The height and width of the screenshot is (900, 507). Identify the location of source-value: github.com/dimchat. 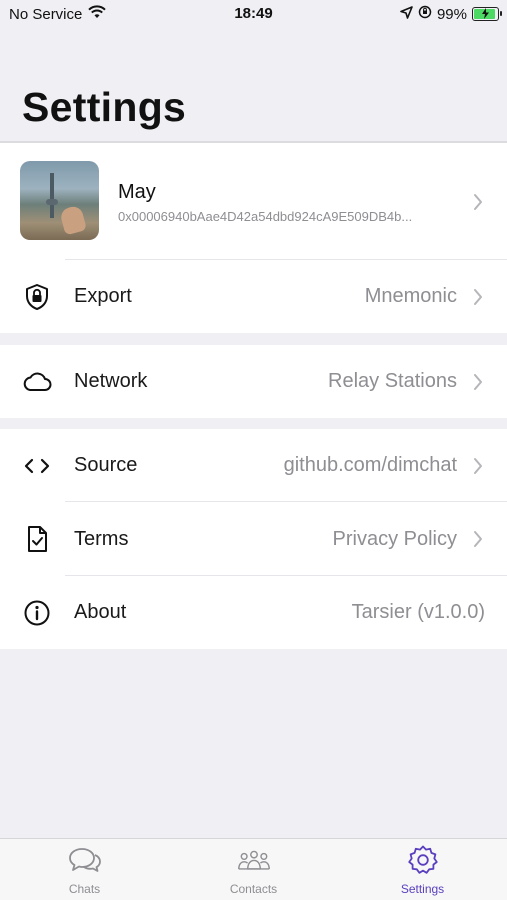
(370, 465).